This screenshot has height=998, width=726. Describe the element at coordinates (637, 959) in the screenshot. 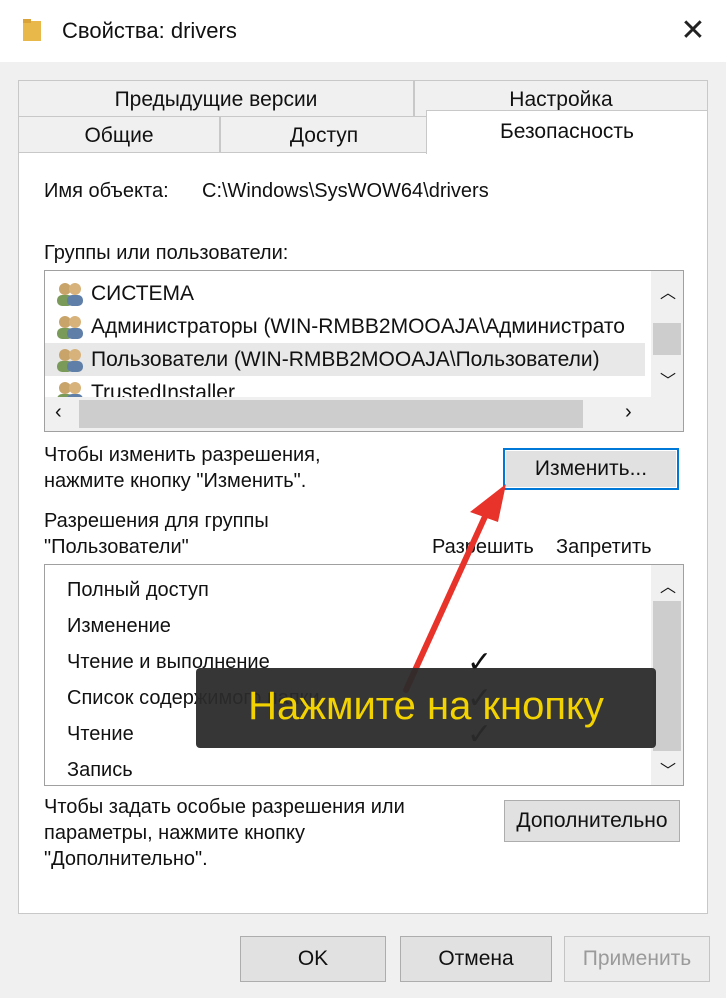

I see `apply-button: Применить` at that location.